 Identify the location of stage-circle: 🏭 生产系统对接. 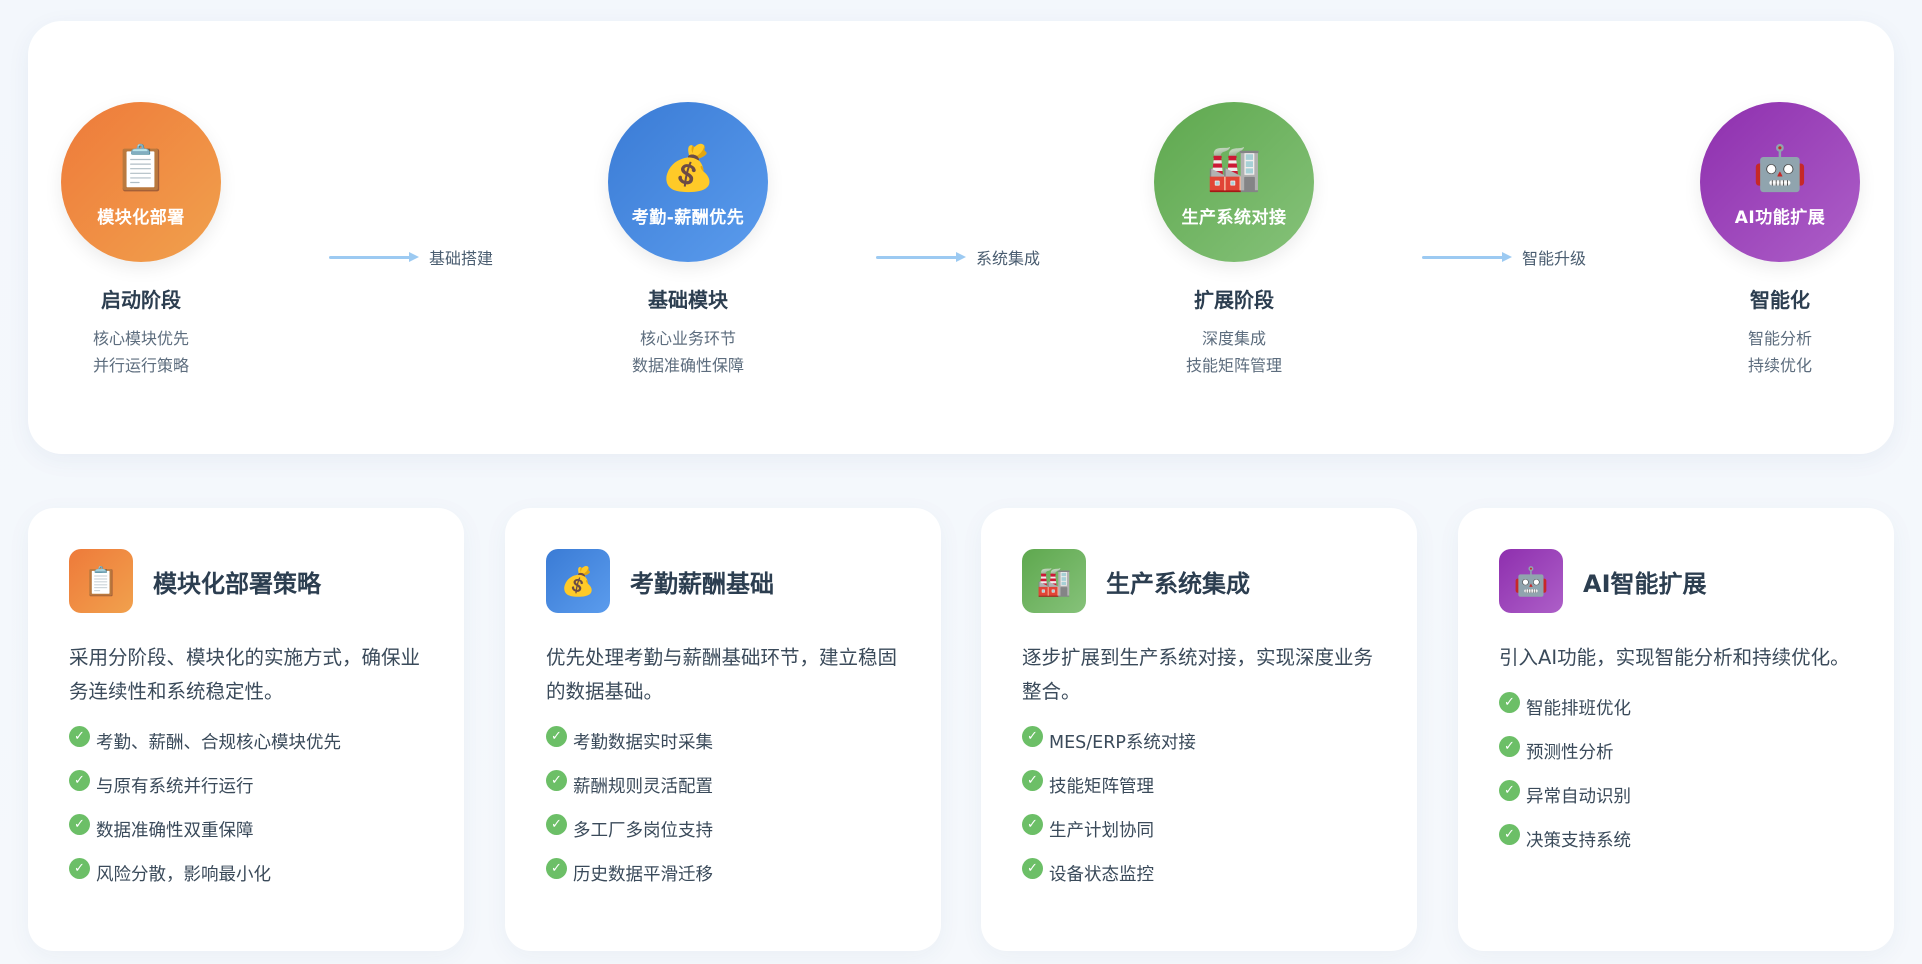
(1234, 182).